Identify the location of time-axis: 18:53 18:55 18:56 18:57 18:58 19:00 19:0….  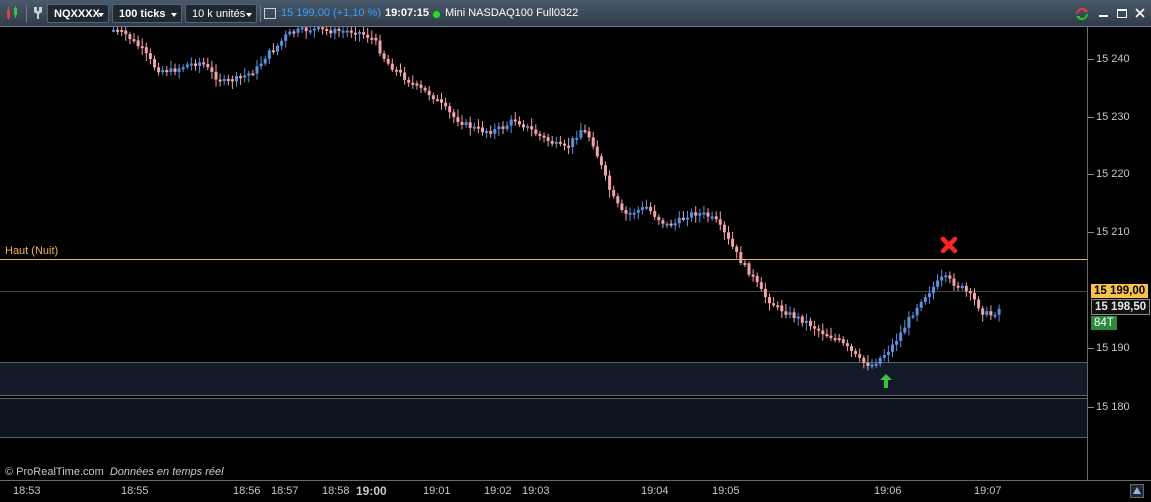
(575, 491).